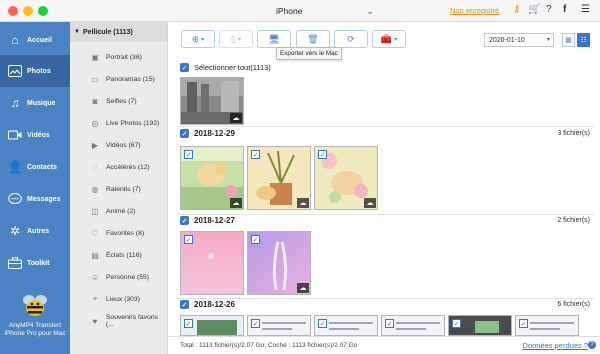  I want to click on nav-item-autres: ✲ Autres, so click(35, 231).